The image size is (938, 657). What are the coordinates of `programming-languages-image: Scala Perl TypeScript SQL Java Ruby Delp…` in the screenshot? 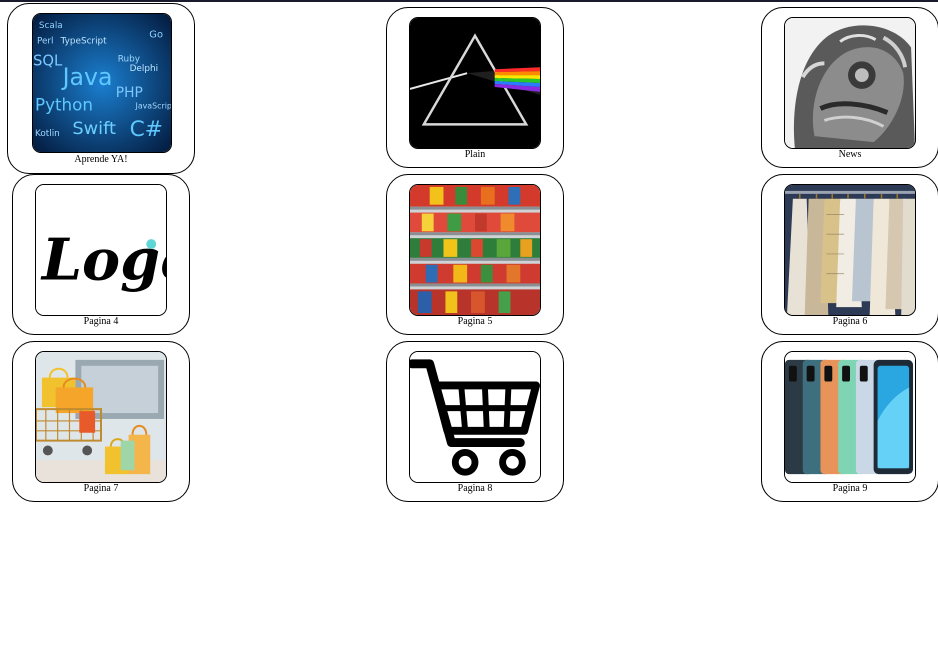 It's located at (102, 83).